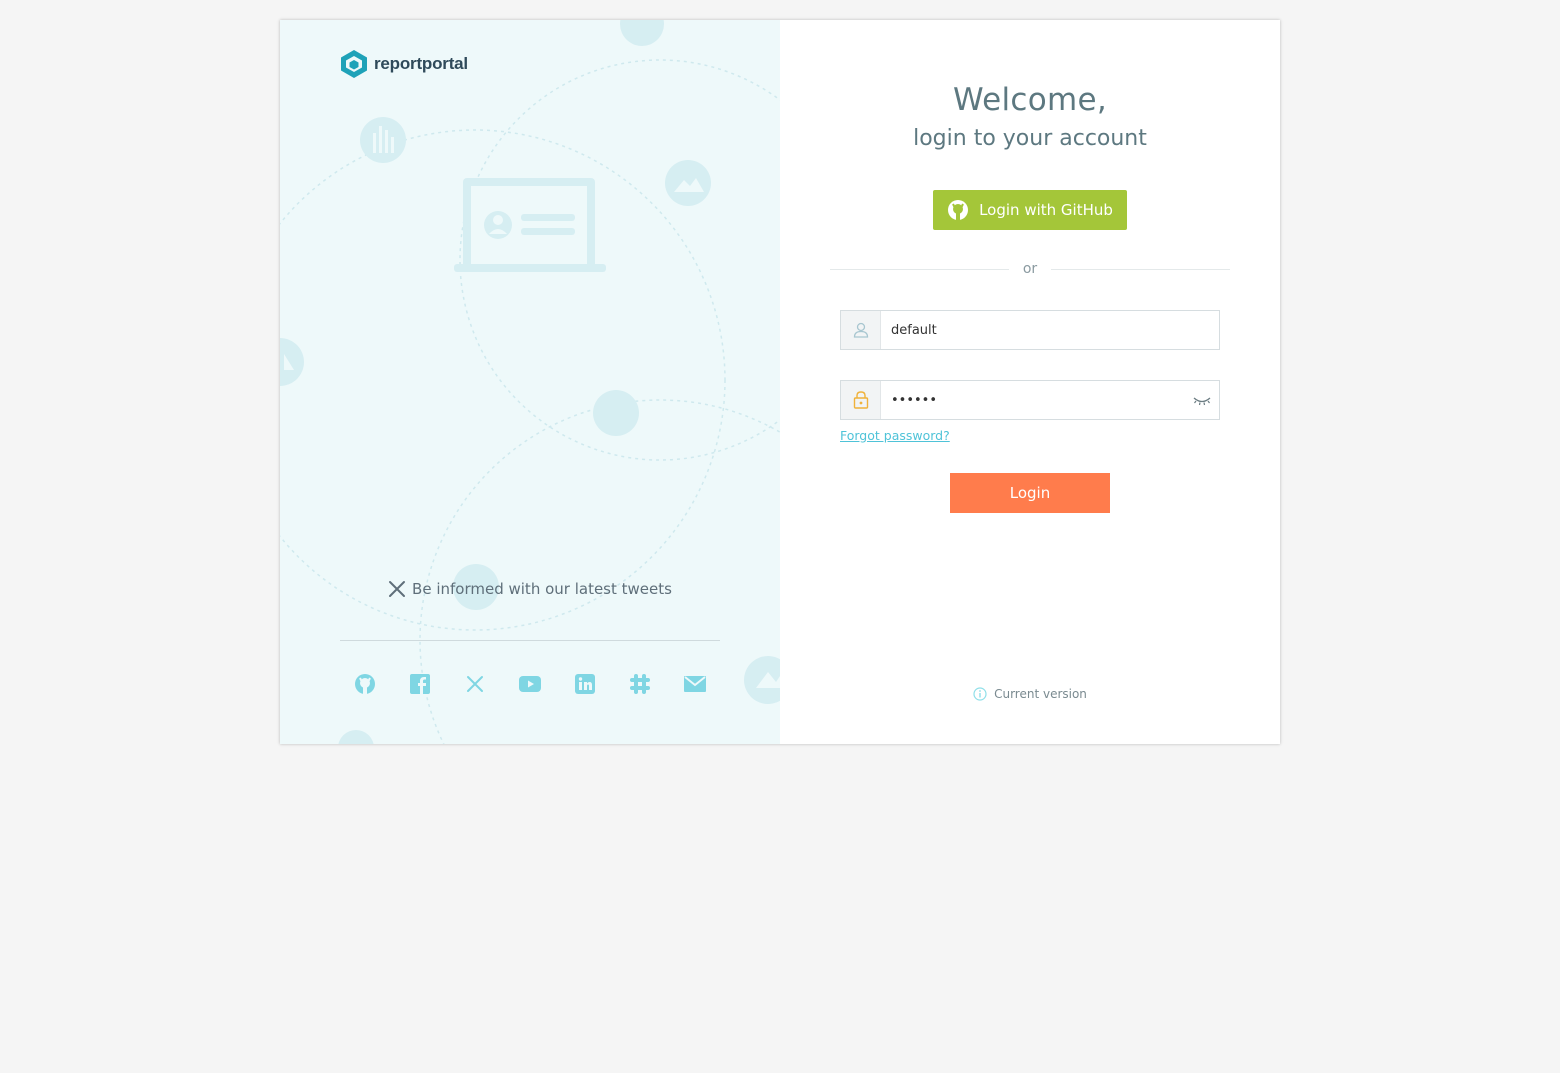 This screenshot has height=1073, width=1560. Describe the element at coordinates (1030, 138) in the screenshot. I see `welcome-subtitle: login to your account` at that location.